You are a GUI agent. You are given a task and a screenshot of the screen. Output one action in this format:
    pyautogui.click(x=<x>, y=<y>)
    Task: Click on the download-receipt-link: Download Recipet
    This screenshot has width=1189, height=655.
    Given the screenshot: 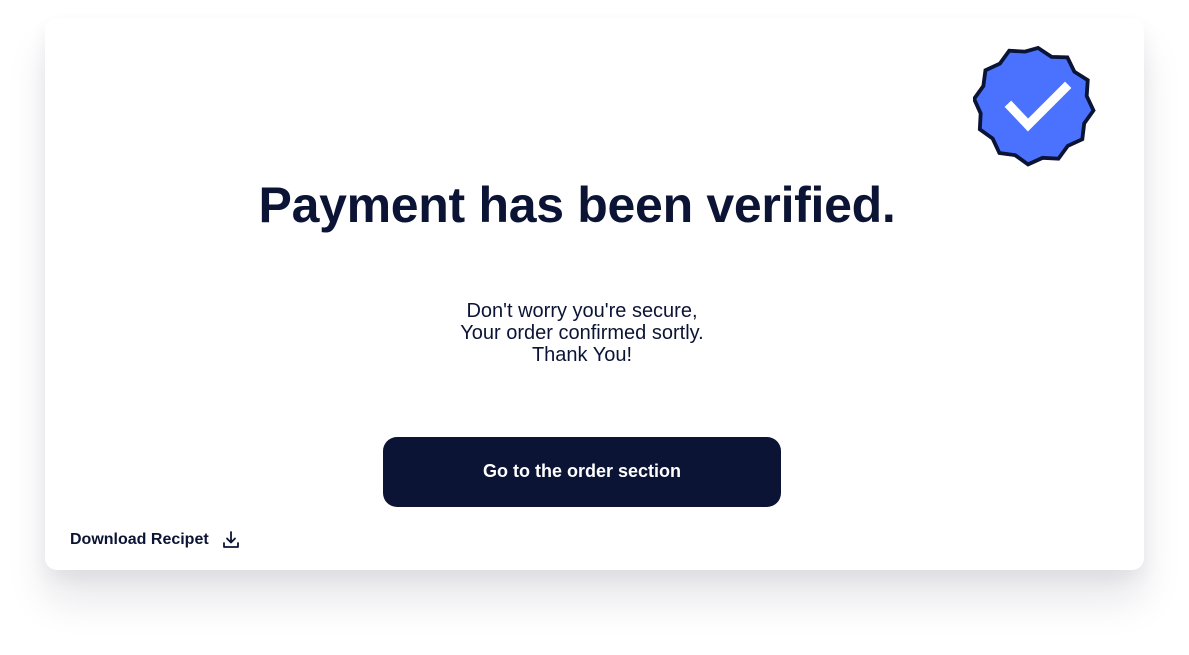 What is the action you would take?
    pyautogui.click(x=155, y=540)
    